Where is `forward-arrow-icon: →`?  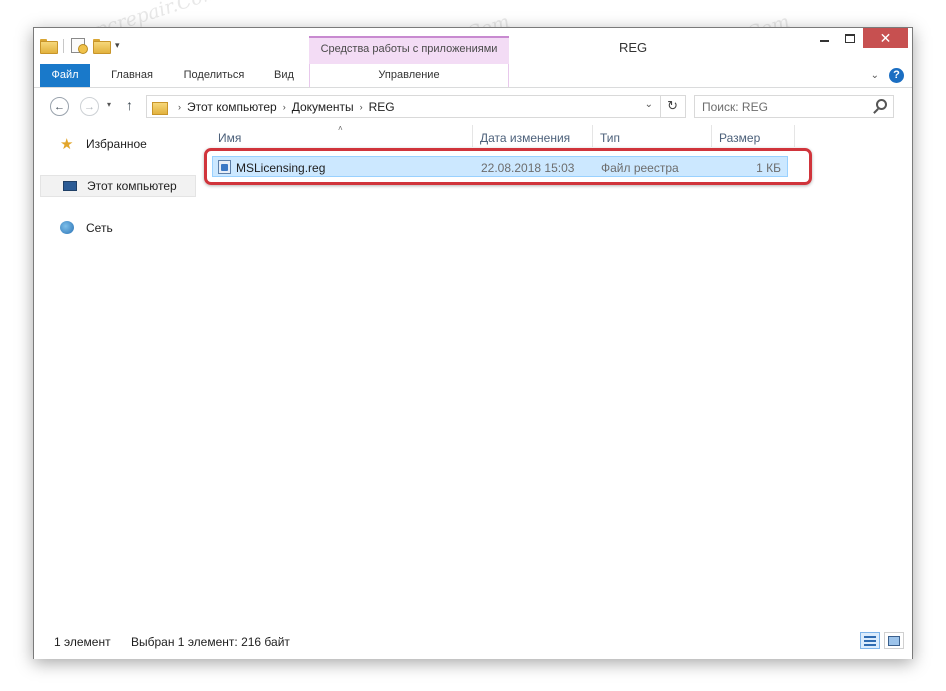 forward-arrow-icon: → is located at coordinates (89, 106).